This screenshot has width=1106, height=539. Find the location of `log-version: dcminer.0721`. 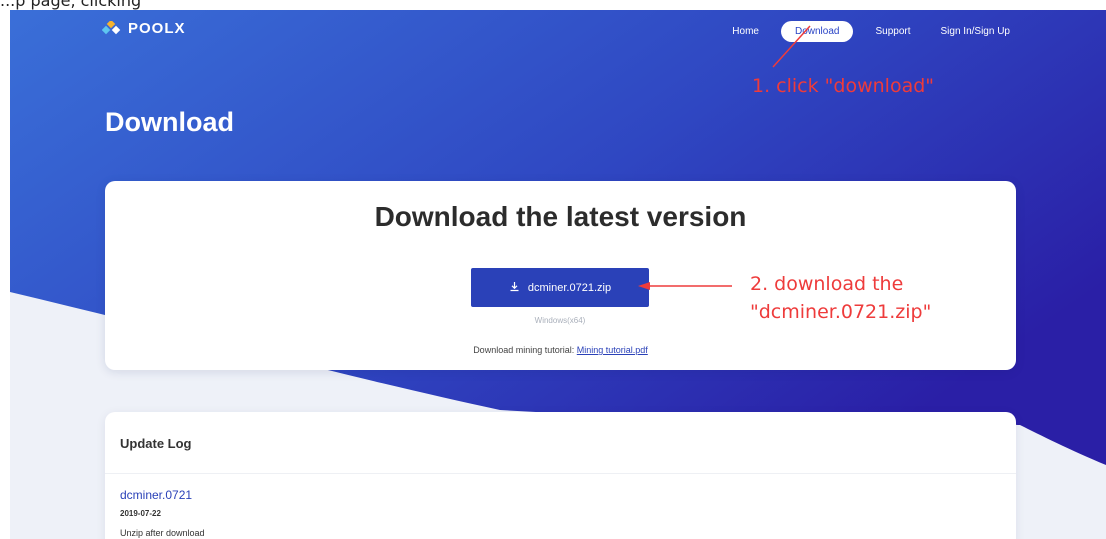

log-version: dcminer.0721 is located at coordinates (156, 495).